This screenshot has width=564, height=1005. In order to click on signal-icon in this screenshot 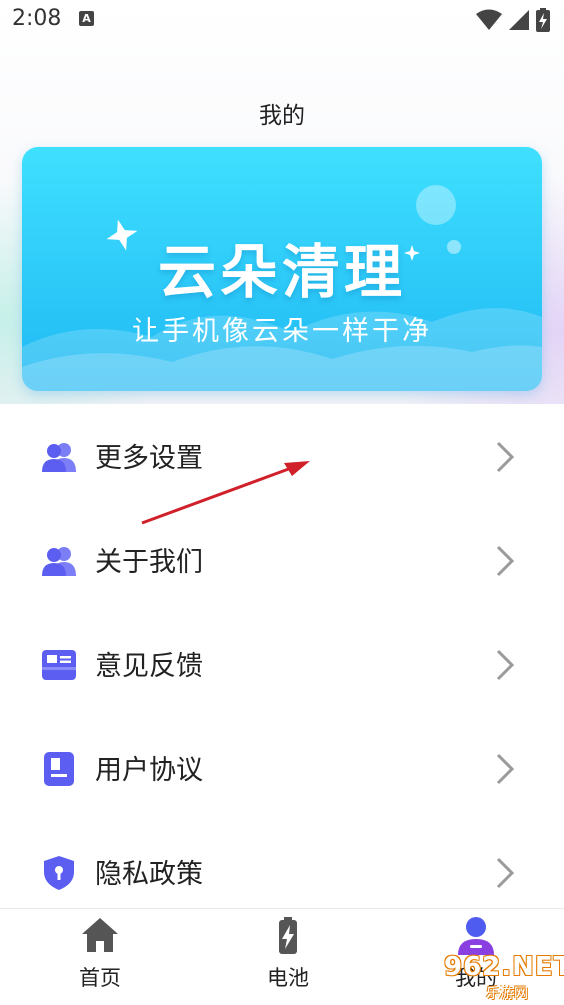, I will do `click(519, 20)`.